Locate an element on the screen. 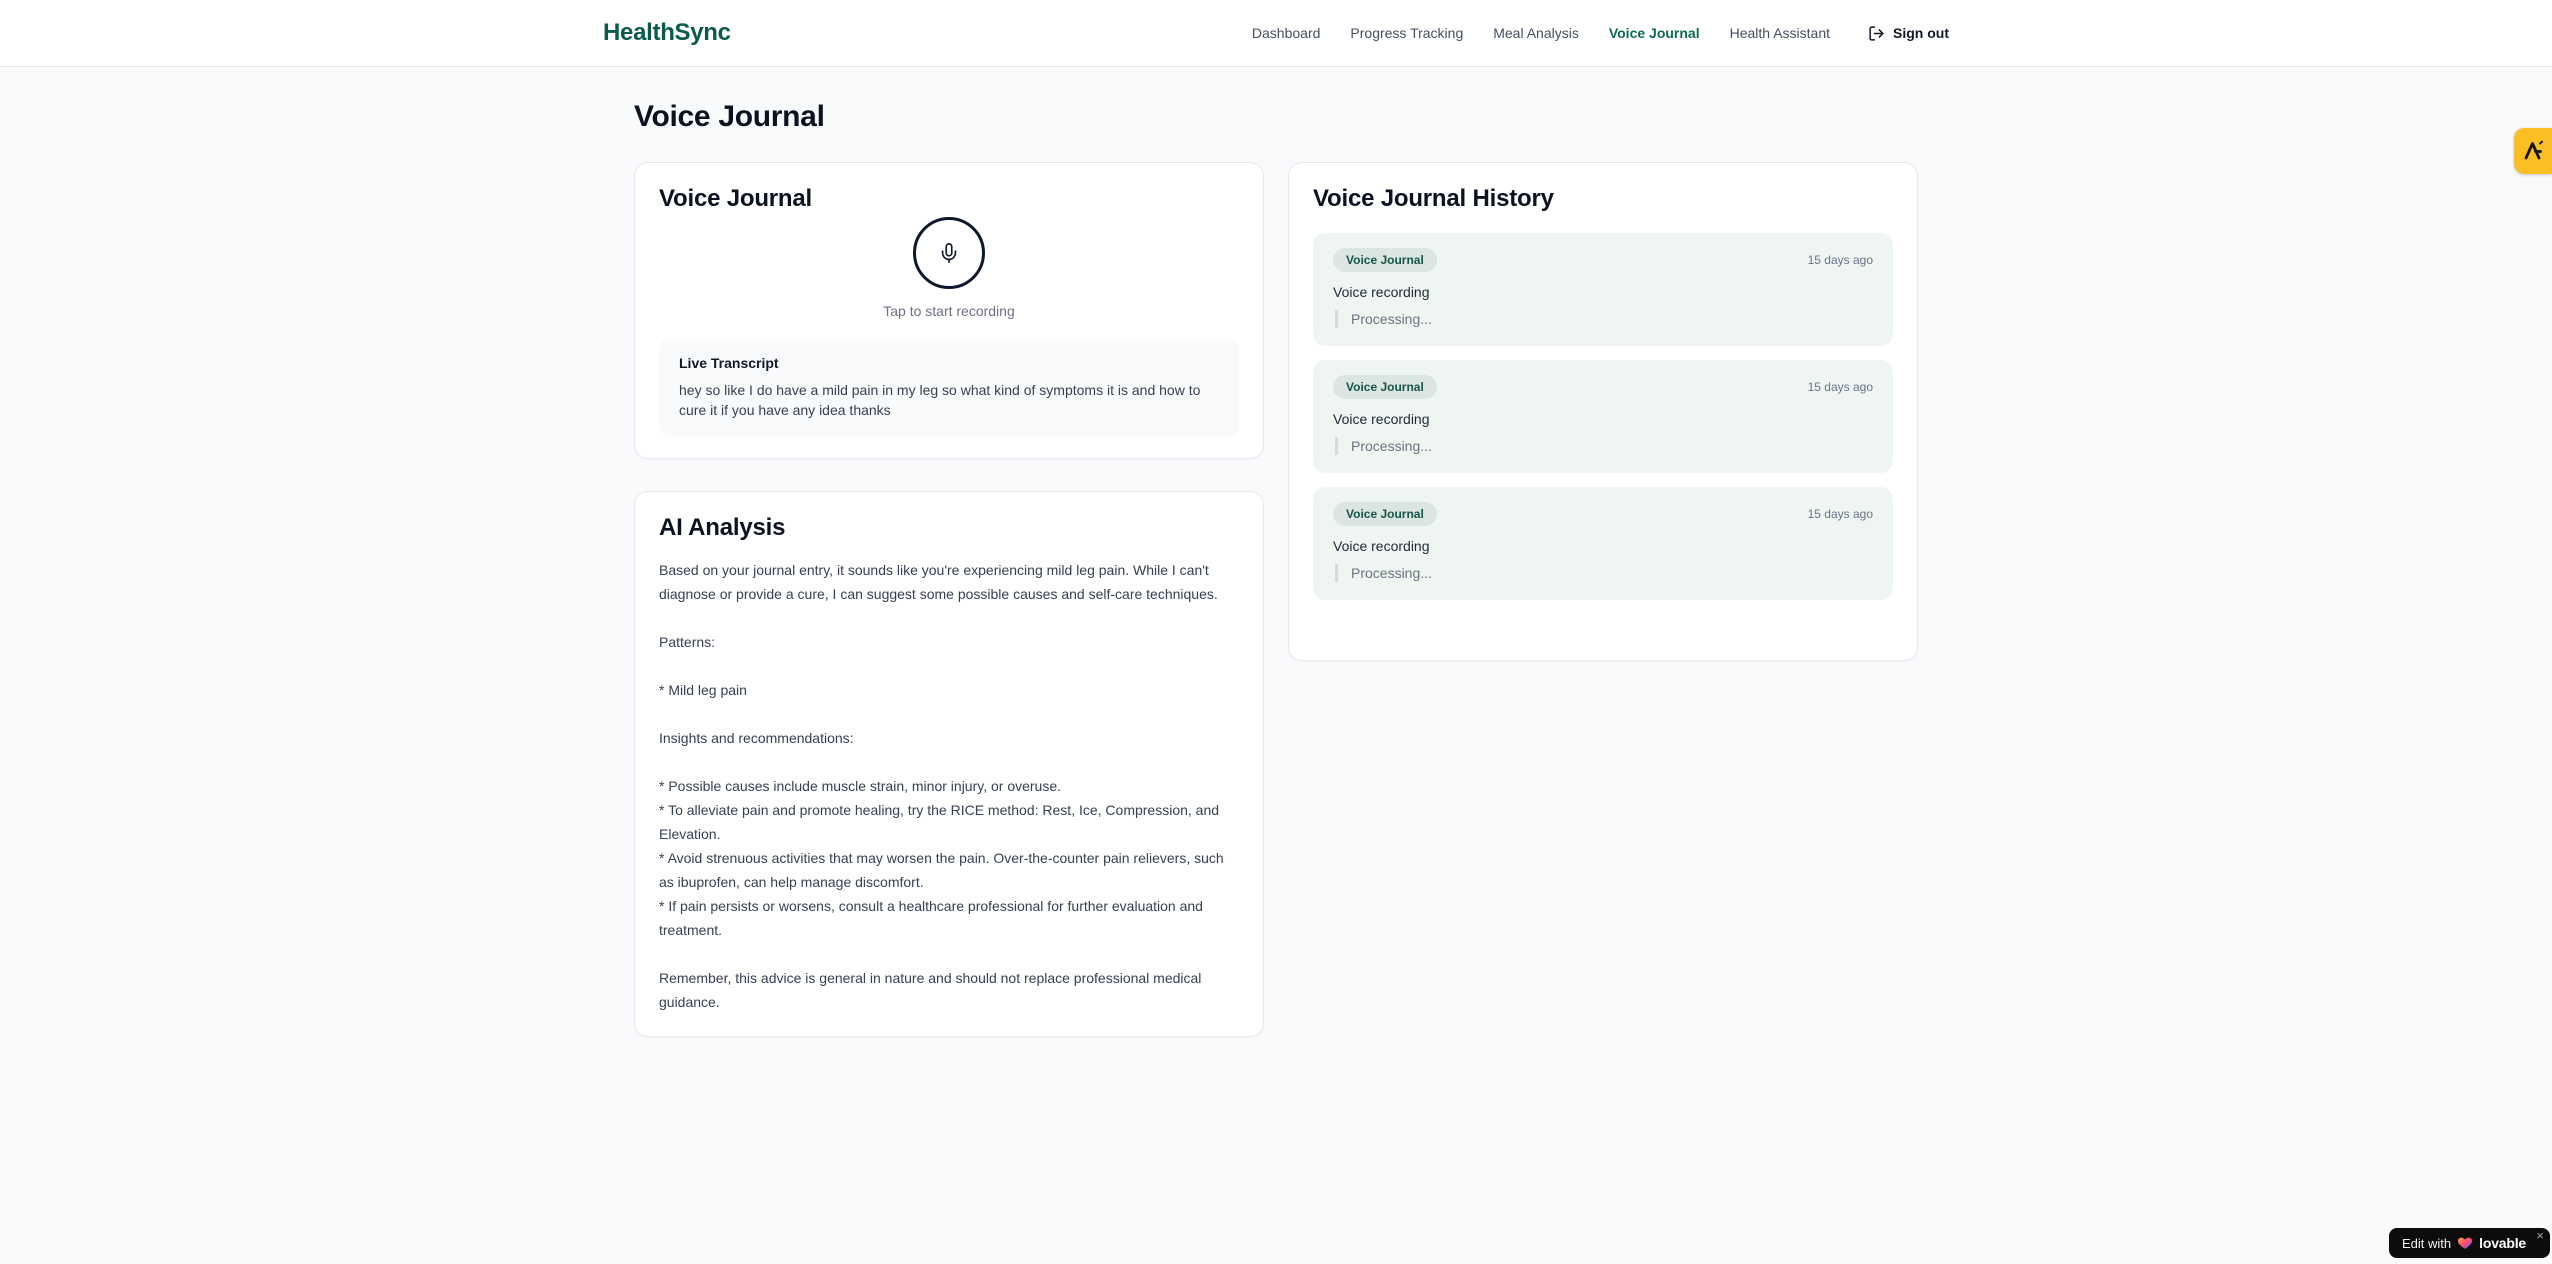  sign-out-label: Sign out is located at coordinates (1921, 33).